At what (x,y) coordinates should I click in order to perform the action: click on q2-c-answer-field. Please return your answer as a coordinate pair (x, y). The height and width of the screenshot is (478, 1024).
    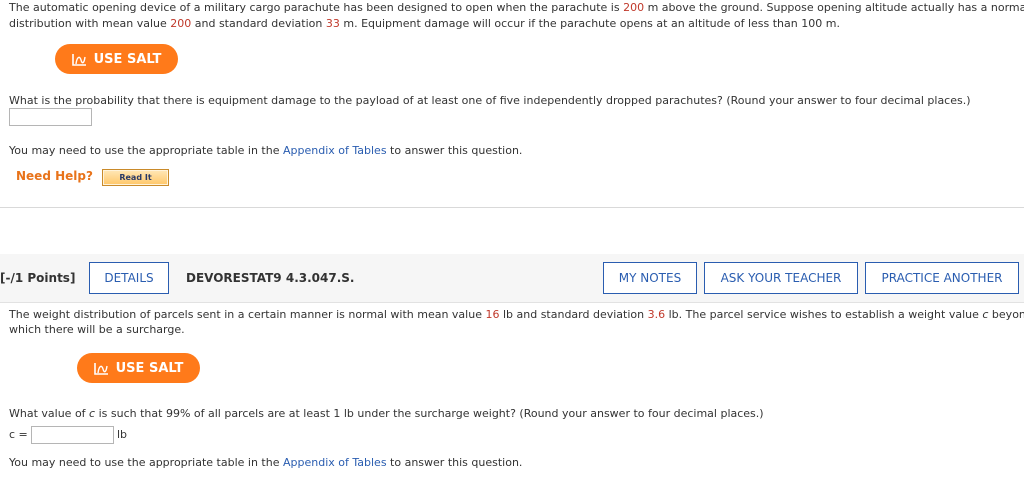
    Looking at the image, I should click on (72, 435).